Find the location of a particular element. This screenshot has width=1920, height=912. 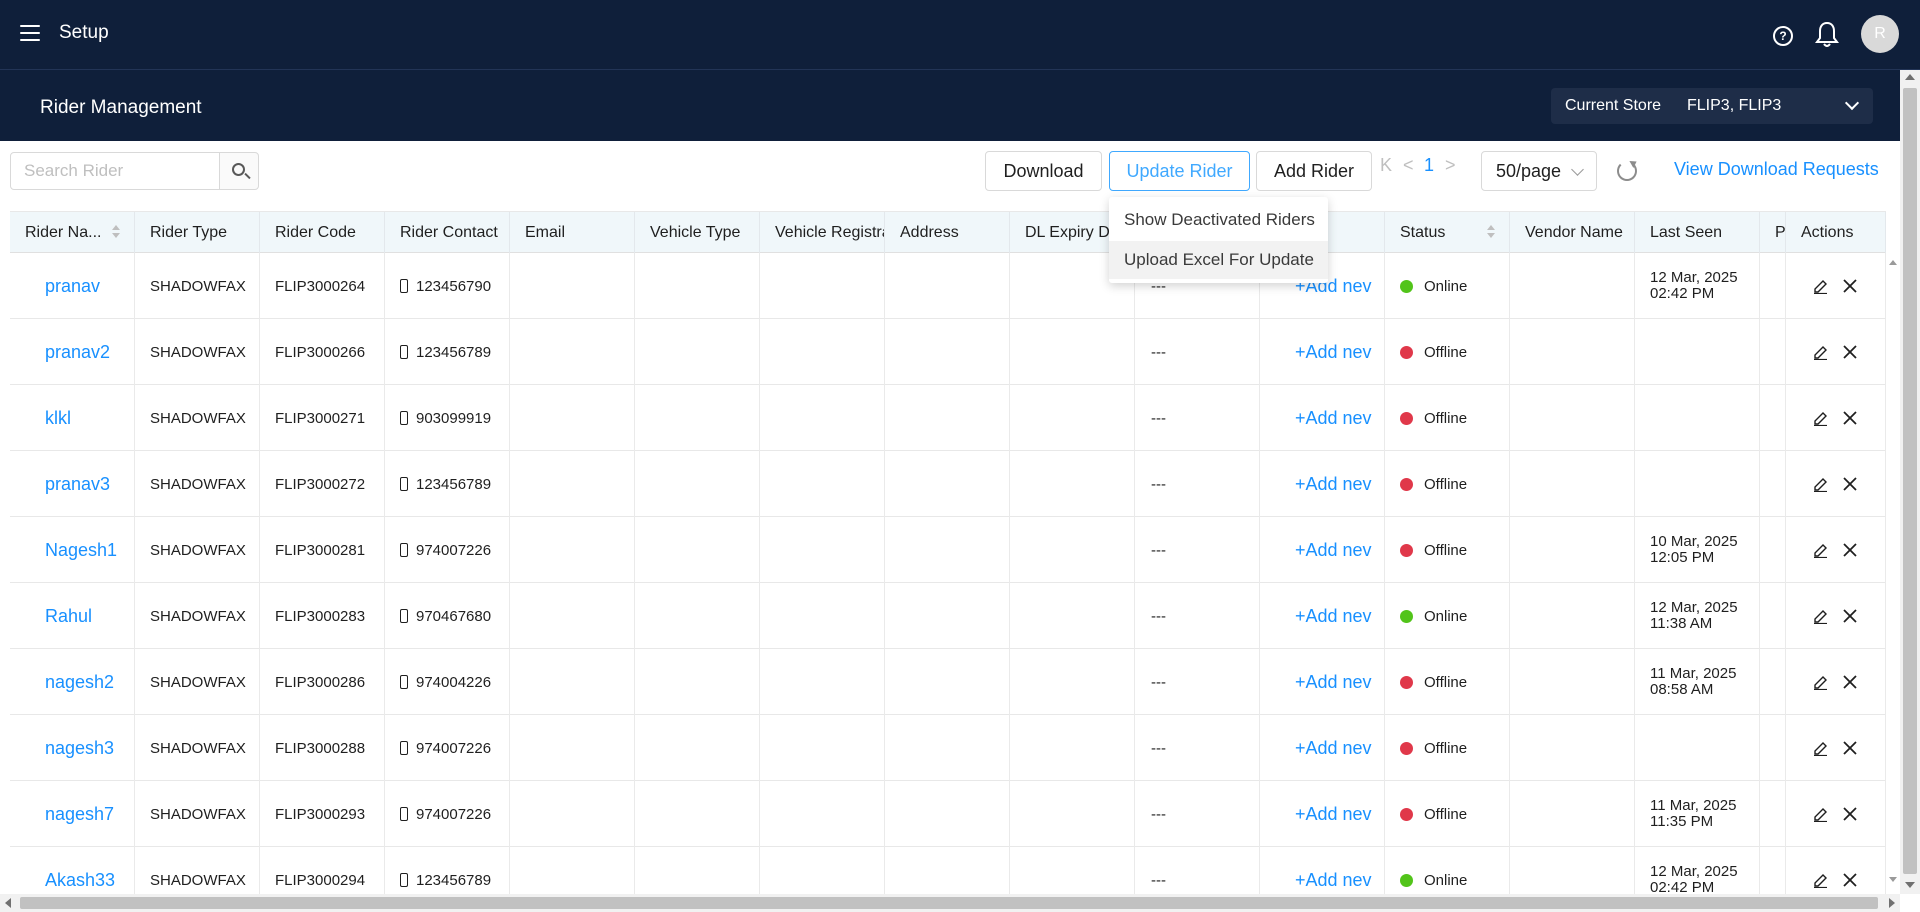

add-documents-link-text: +Add nev is located at coordinates (1333, 747).